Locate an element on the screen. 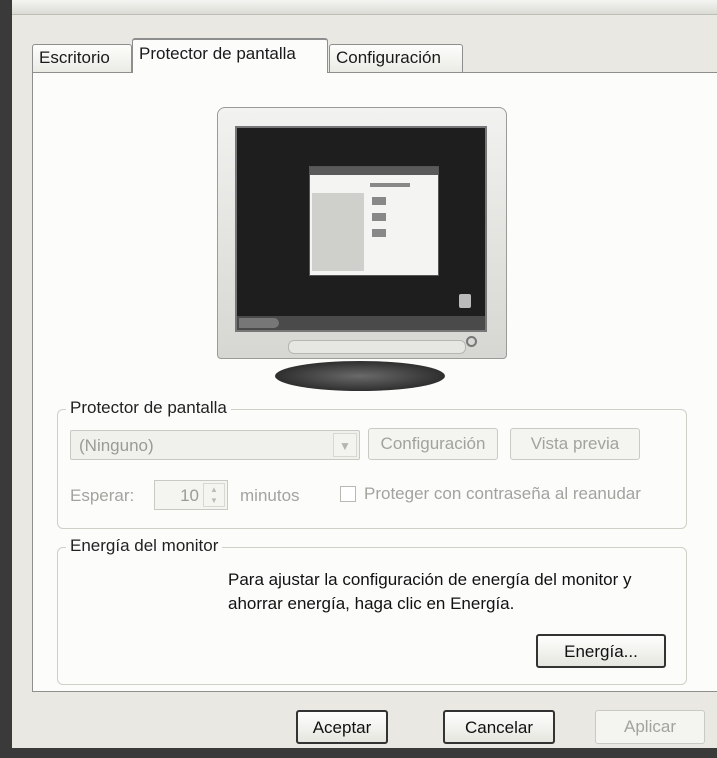 The width and height of the screenshot is (717, 758). chevron-down-icon: ▼ is located at coordinates (345, 445).